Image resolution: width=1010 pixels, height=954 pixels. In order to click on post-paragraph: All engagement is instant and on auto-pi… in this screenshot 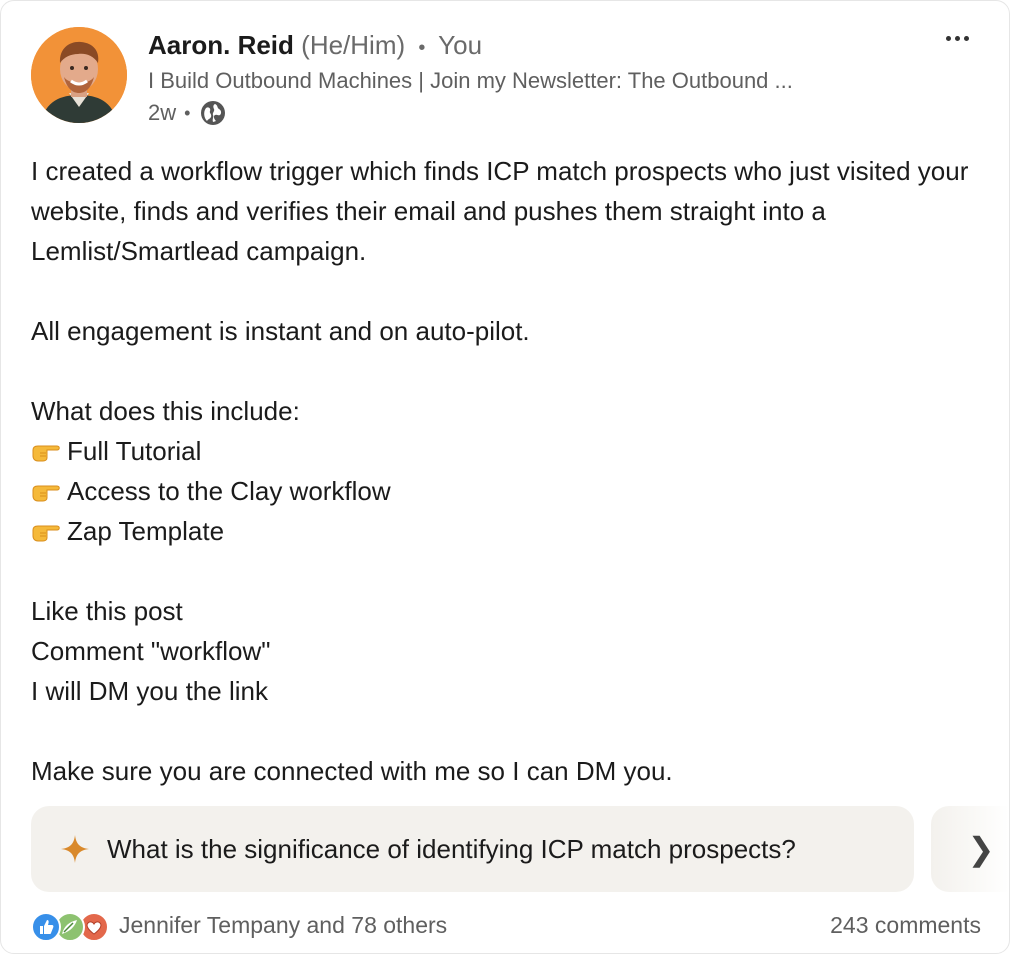, I will do `click(280, 331)`.